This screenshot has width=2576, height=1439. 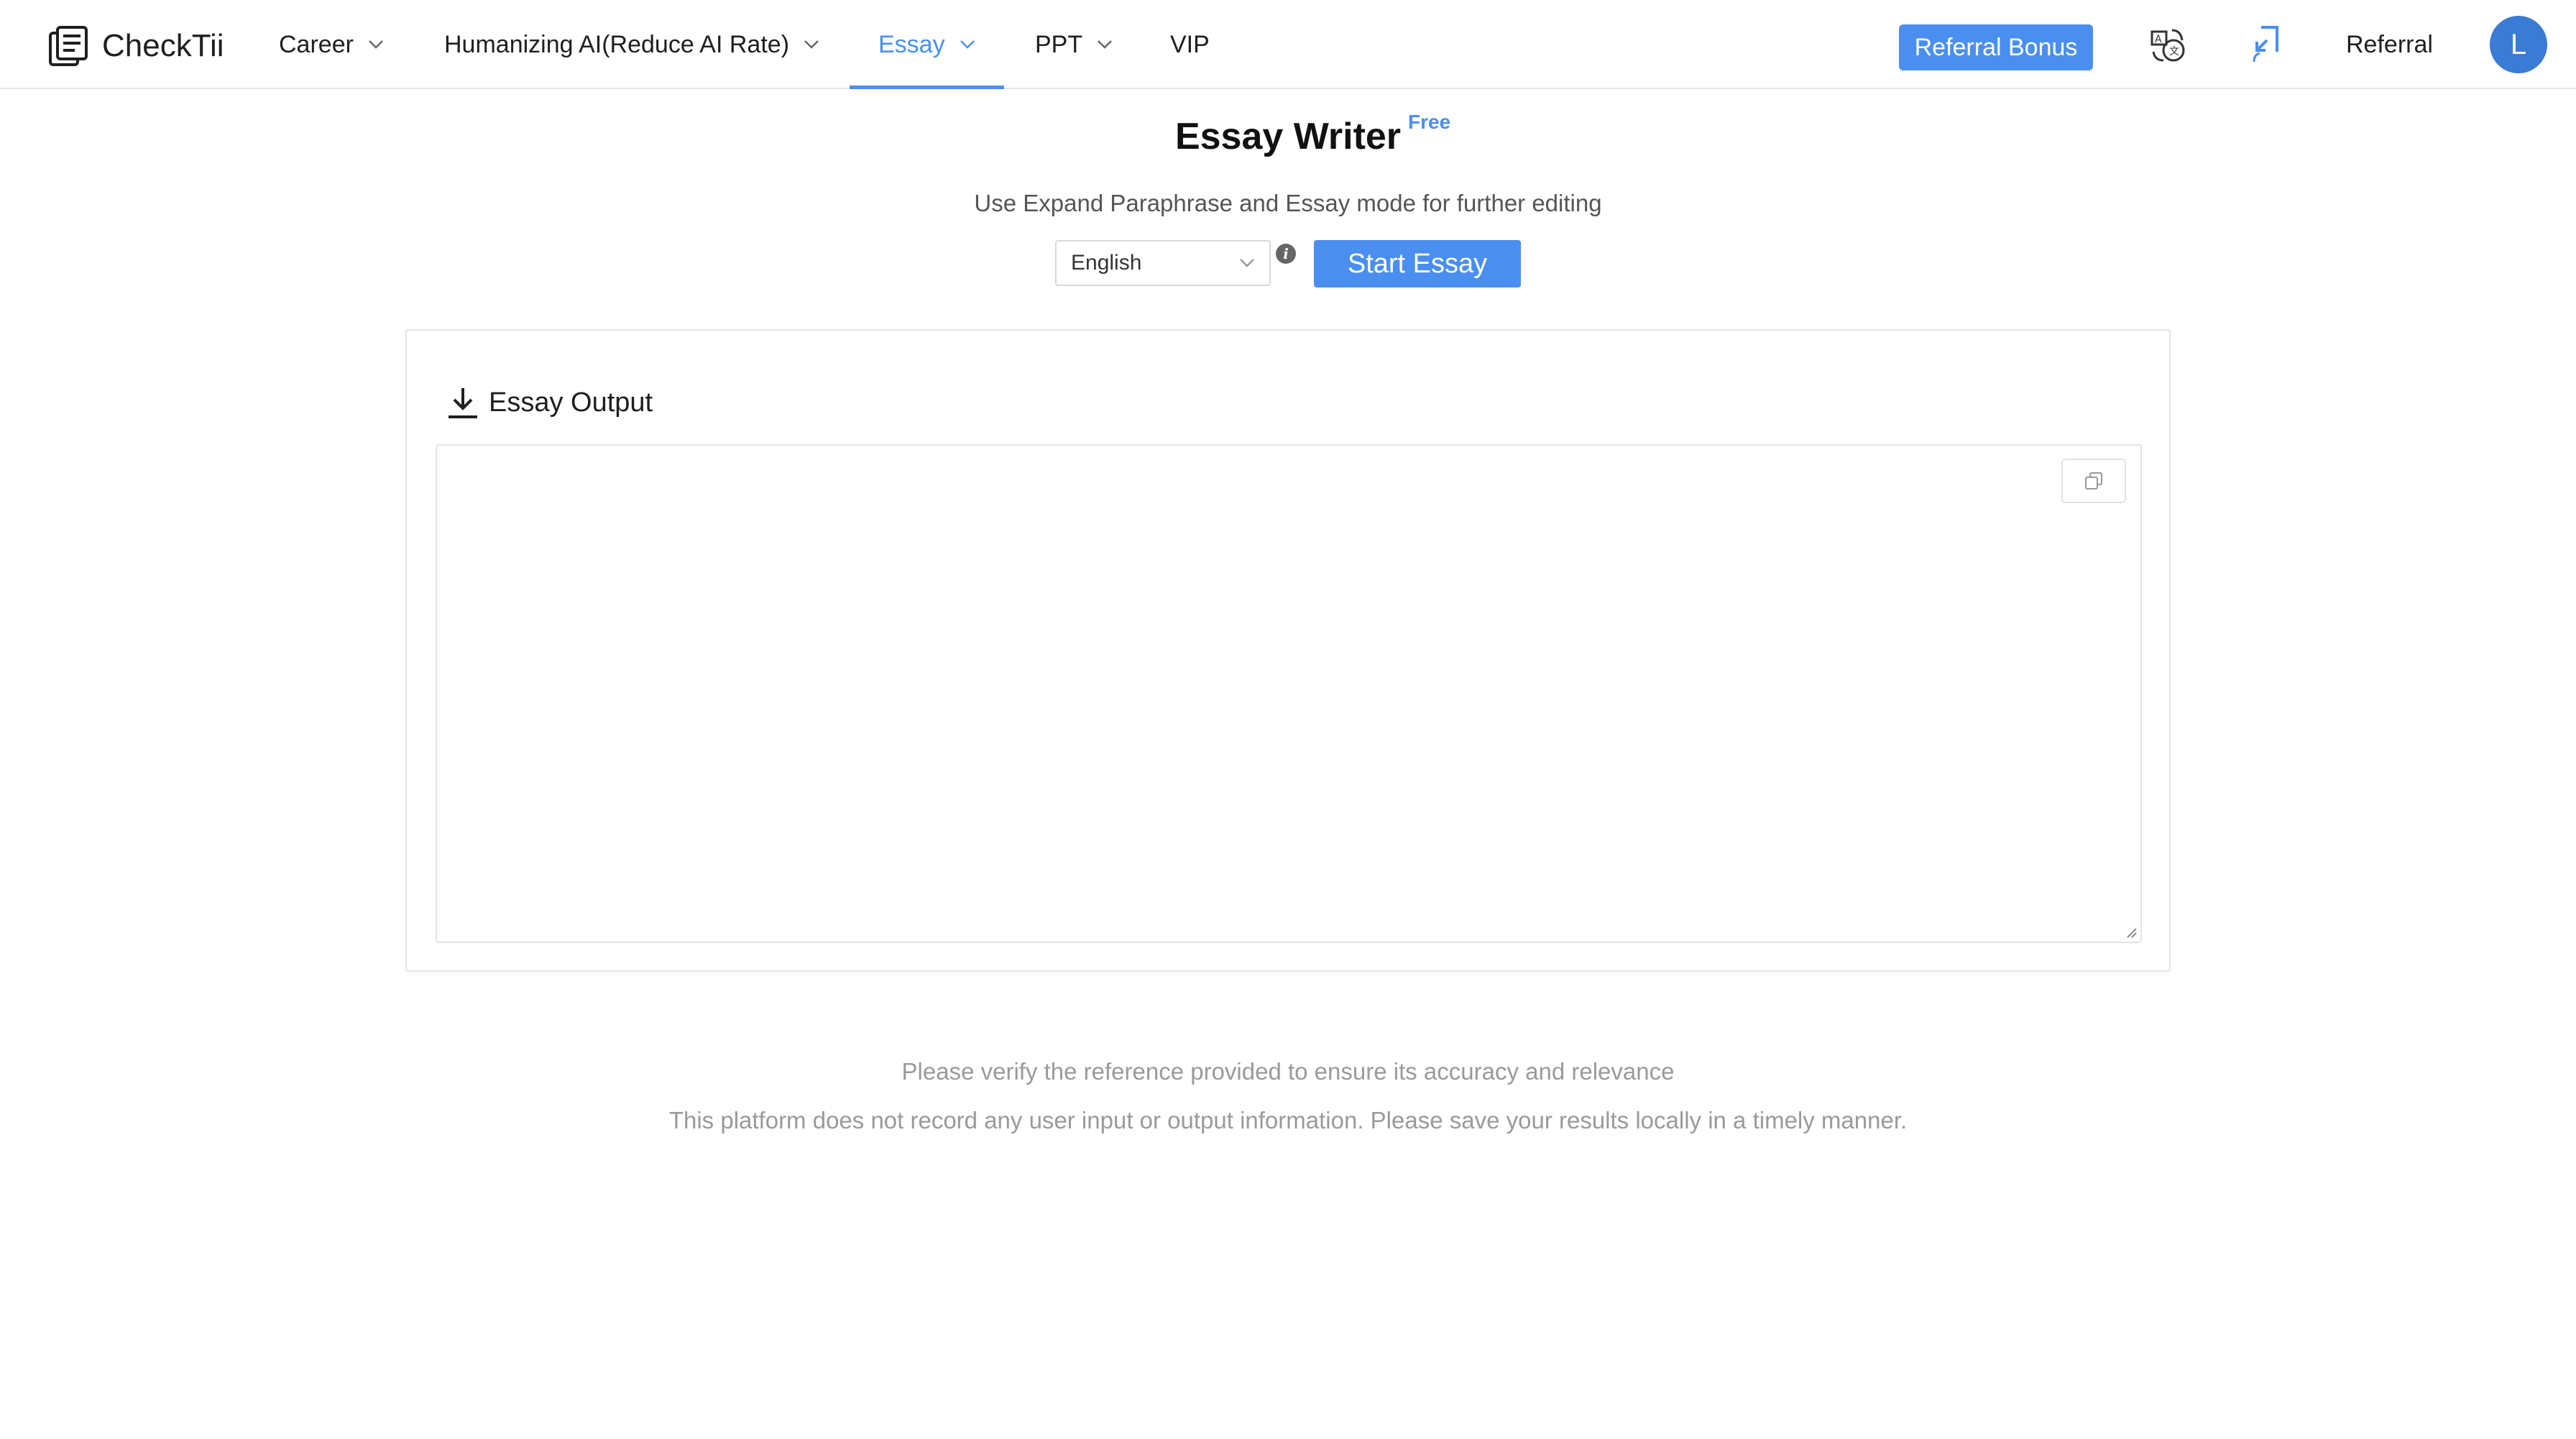 I want to click on copy-icon, so click(x=2093, y=480).